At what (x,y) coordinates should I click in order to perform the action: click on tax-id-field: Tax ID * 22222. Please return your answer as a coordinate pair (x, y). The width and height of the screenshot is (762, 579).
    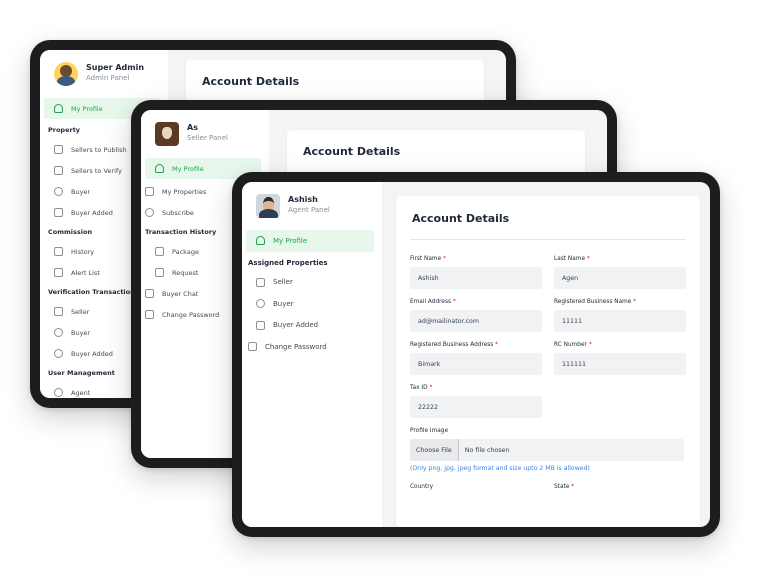
    Looking at the image, I should click on (476, 401).